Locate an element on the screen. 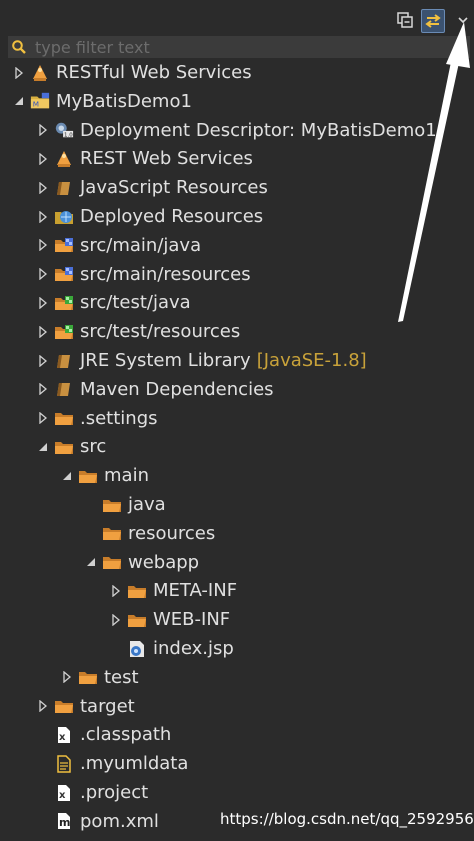 The width and height of the screenshot is (474, 841). tree-item: .settings is located at coordinates (97, 418).